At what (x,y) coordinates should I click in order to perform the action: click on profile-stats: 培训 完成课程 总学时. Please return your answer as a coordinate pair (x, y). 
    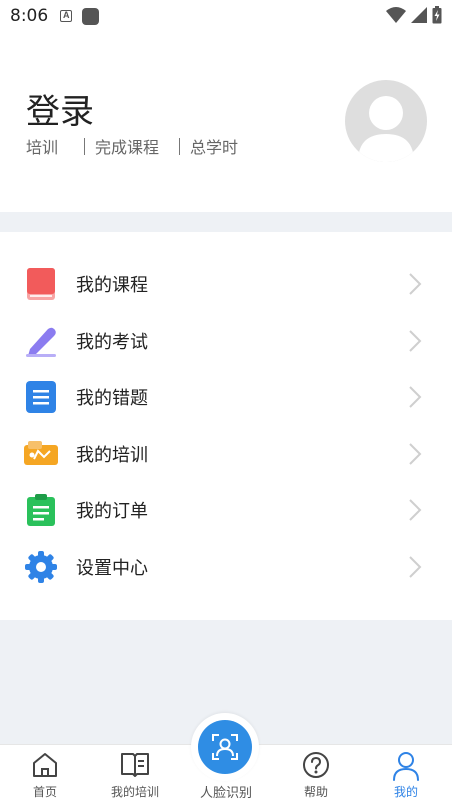
    Looking at the image, I should click on (132, 146).